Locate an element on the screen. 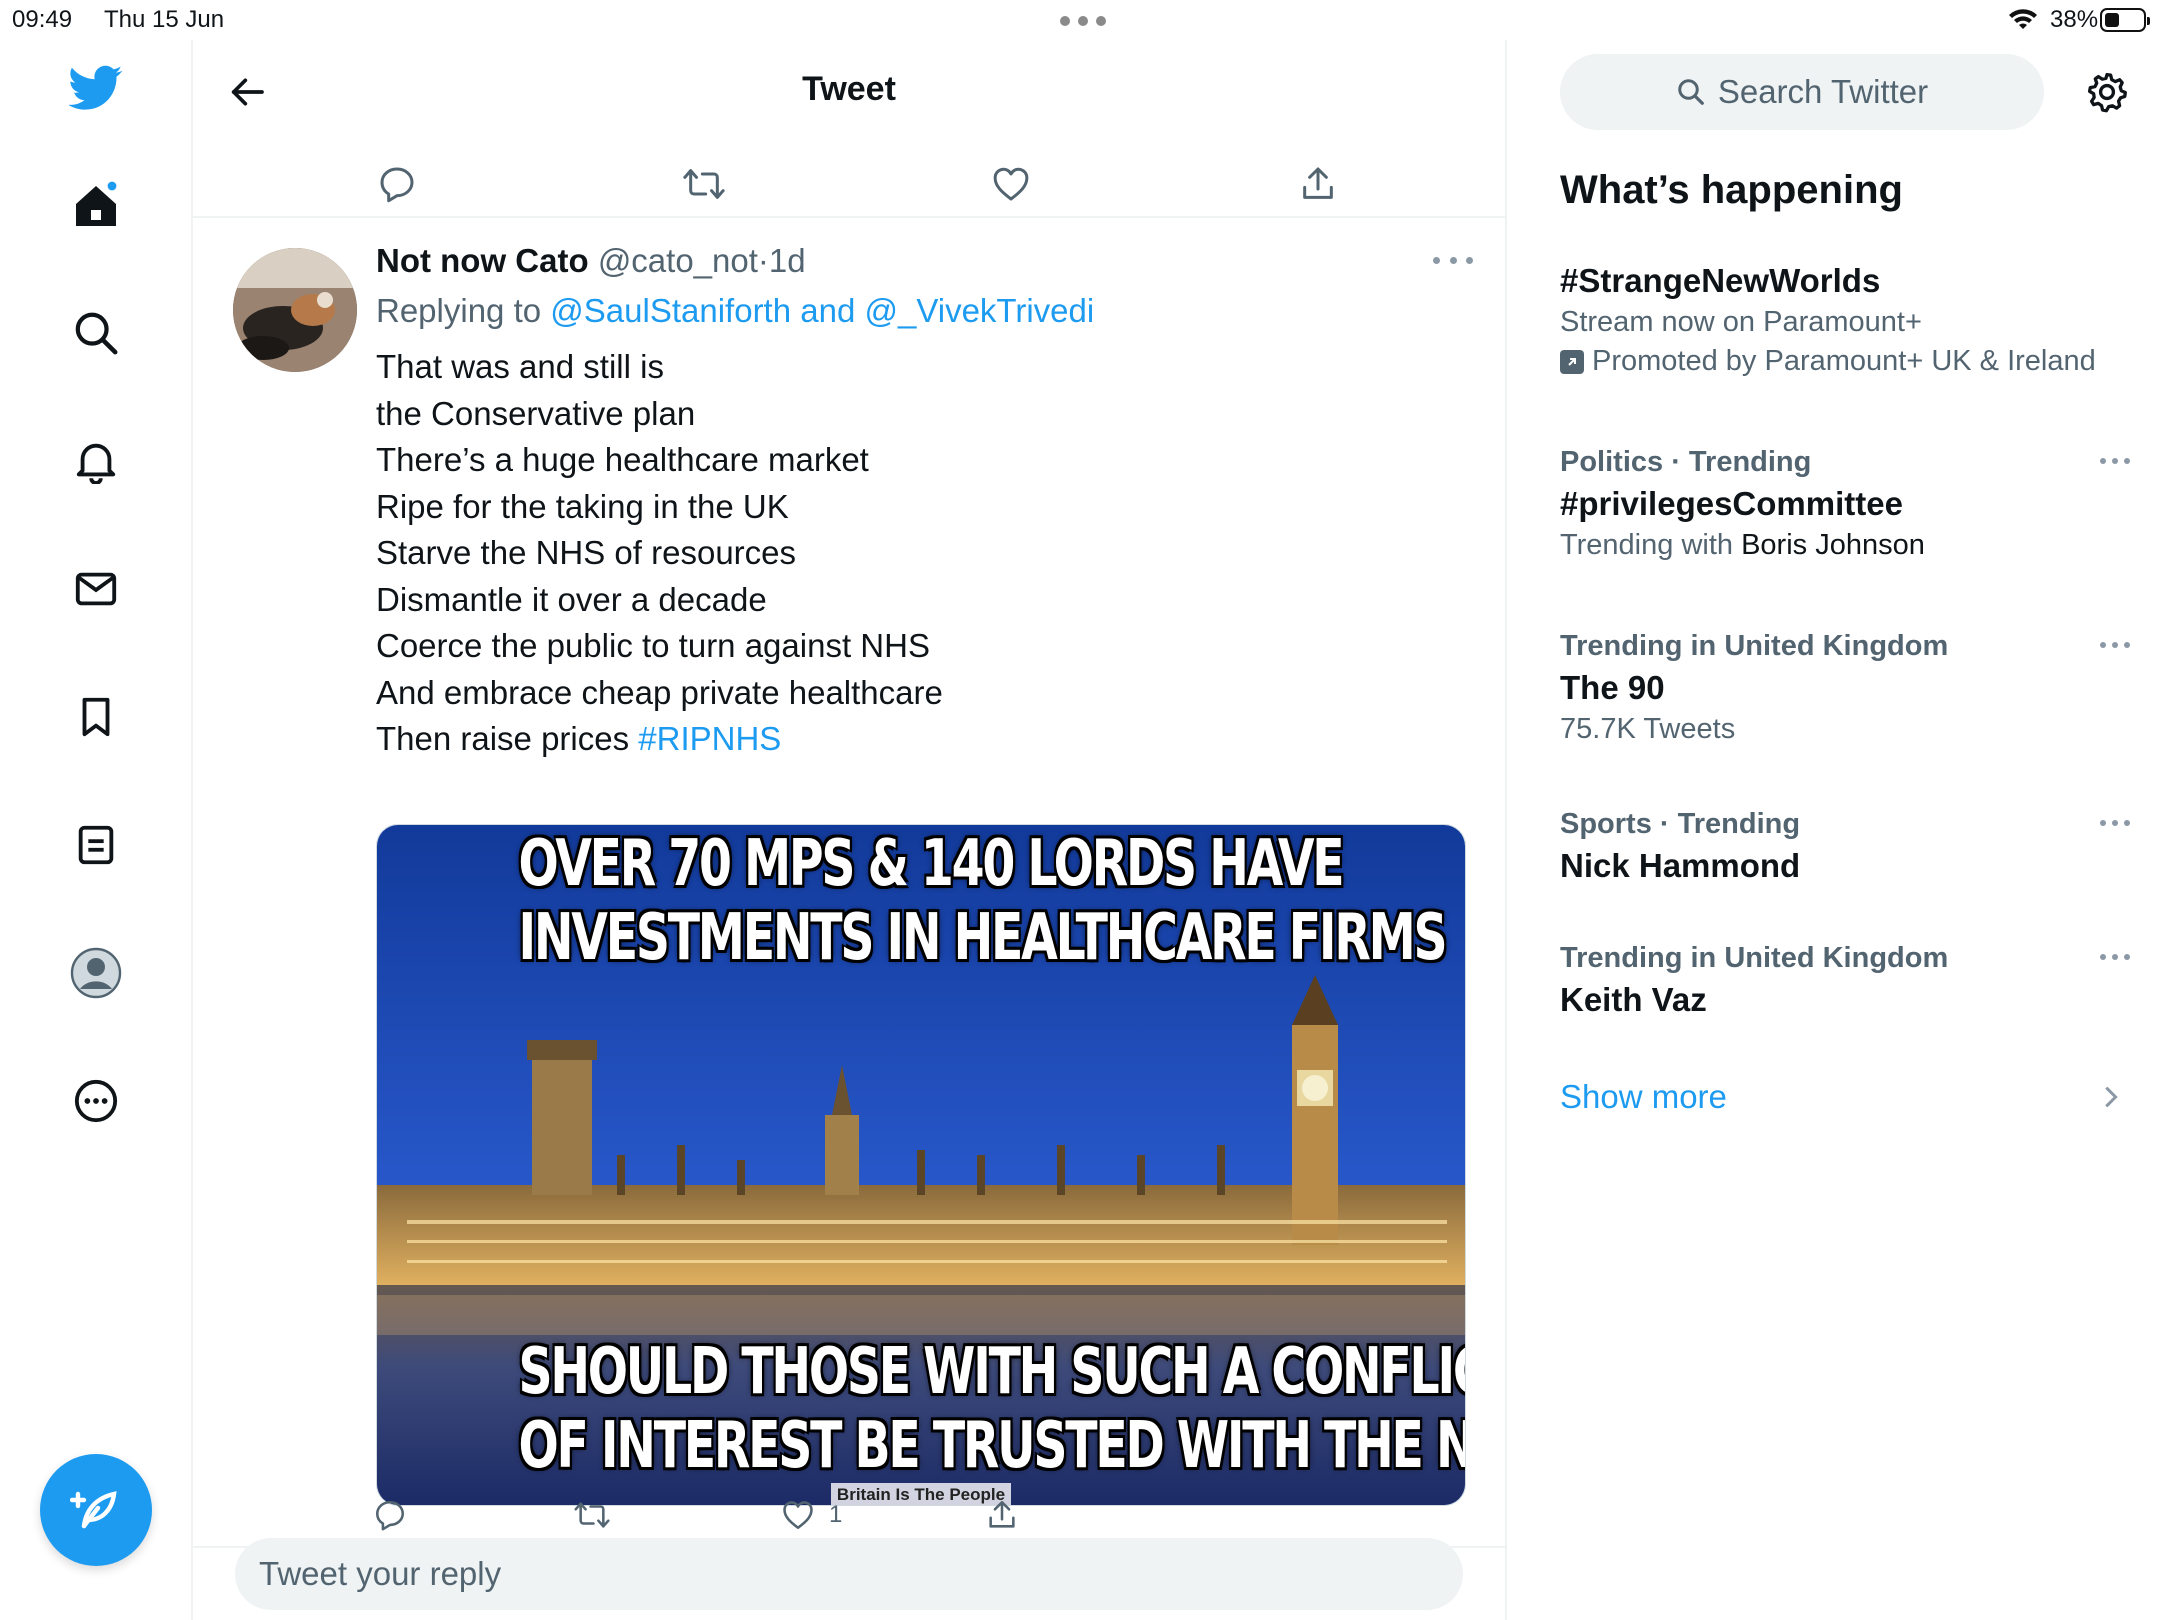 Image resolution: width=2160 pixels, height=1620 pixels. search-icon is located at coordinates (1691, 92).